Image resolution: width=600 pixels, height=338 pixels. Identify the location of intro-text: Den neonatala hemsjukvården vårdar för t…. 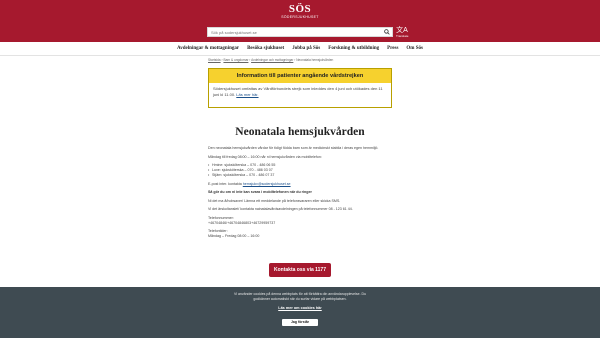
(293, 148).